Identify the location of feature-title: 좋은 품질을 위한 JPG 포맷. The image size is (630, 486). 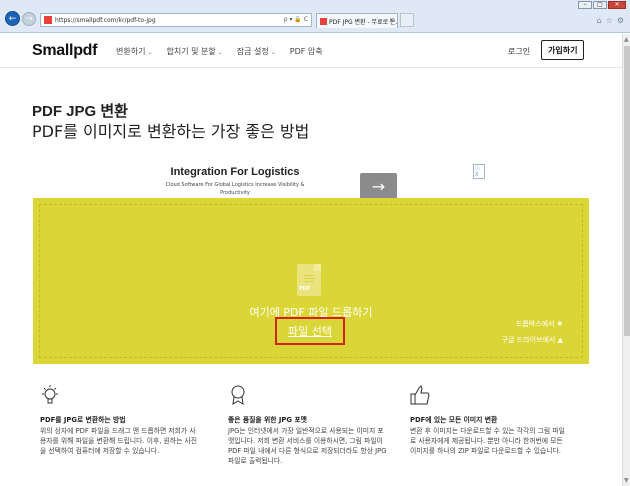
(267, 420).